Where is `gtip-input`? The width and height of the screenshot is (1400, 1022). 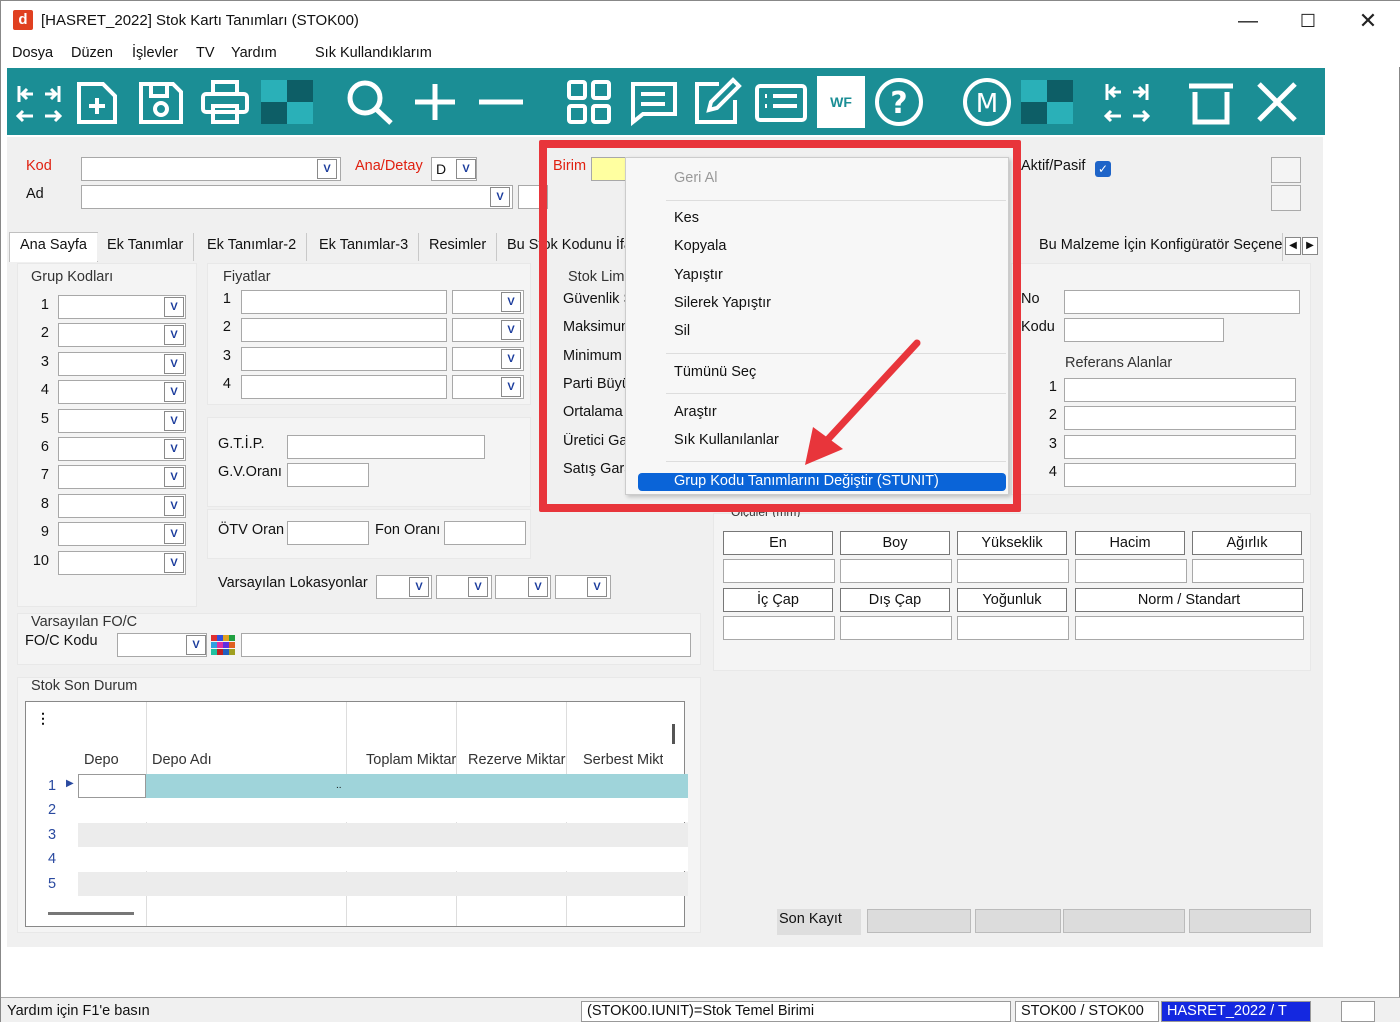 gtip-input is located at coordinates (386, 447).